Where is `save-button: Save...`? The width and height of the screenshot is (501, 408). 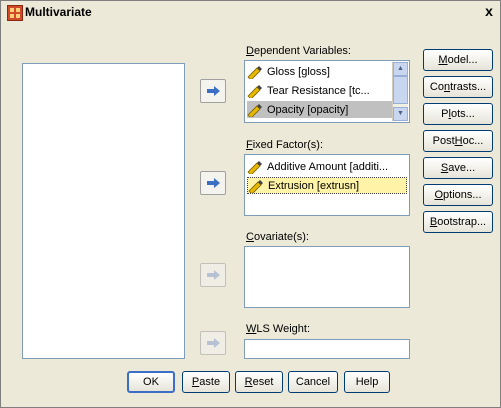 save-button: Save... is located at coordinates (458, 168).